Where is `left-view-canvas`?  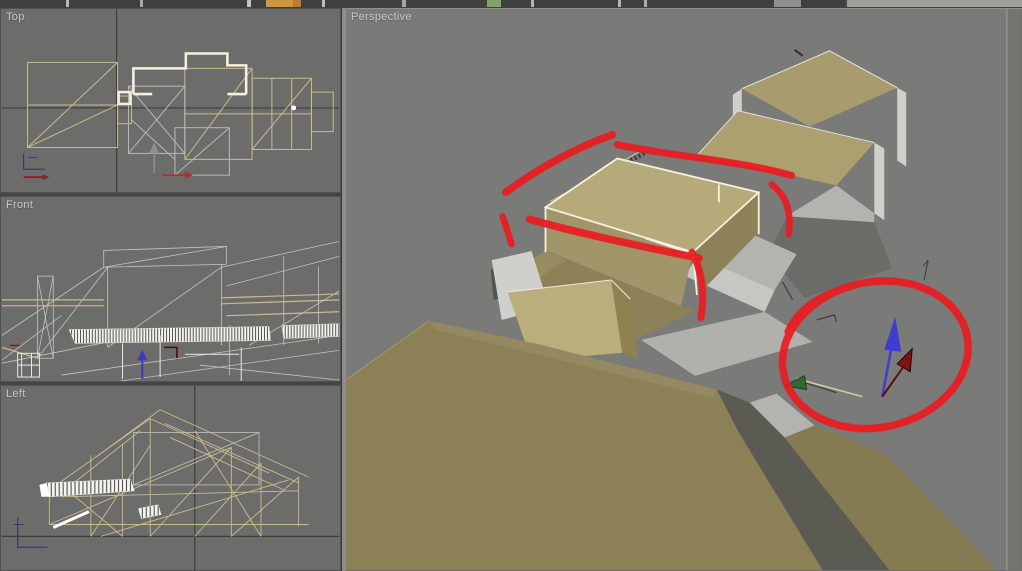 left-view-canvas is located at coordinates (170, 478).